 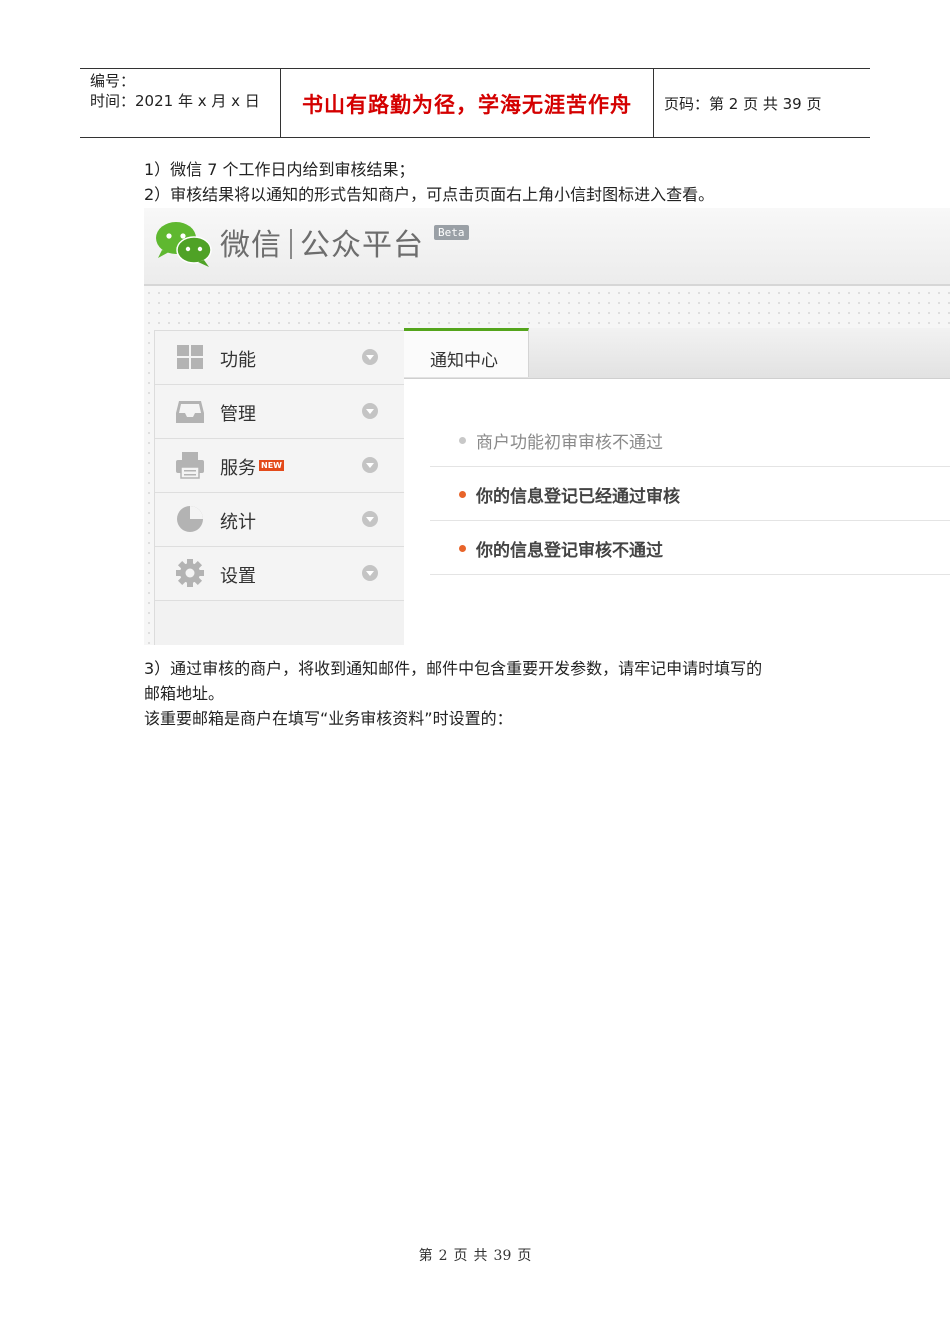 I want to click on gear-icon, so click(x=190, y=573).